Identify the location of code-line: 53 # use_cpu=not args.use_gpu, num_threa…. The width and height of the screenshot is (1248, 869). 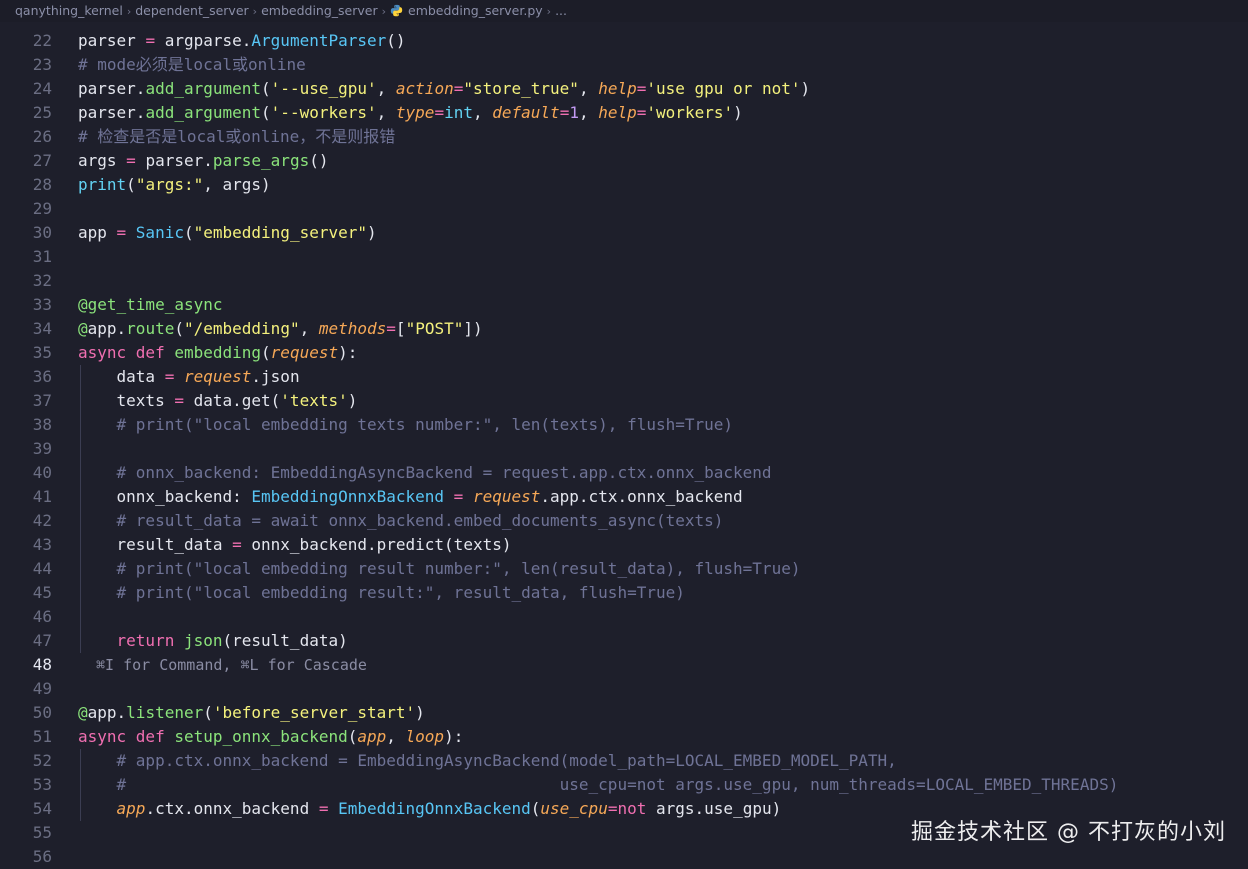
(624, 785).